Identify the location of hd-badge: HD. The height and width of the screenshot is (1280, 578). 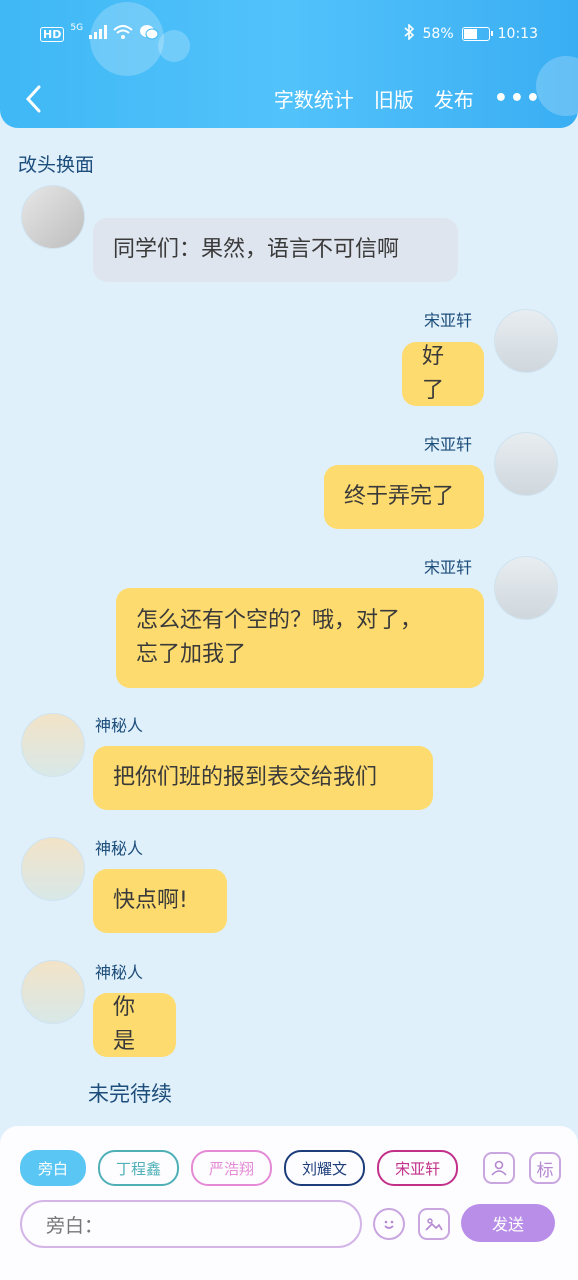
(52, 34).